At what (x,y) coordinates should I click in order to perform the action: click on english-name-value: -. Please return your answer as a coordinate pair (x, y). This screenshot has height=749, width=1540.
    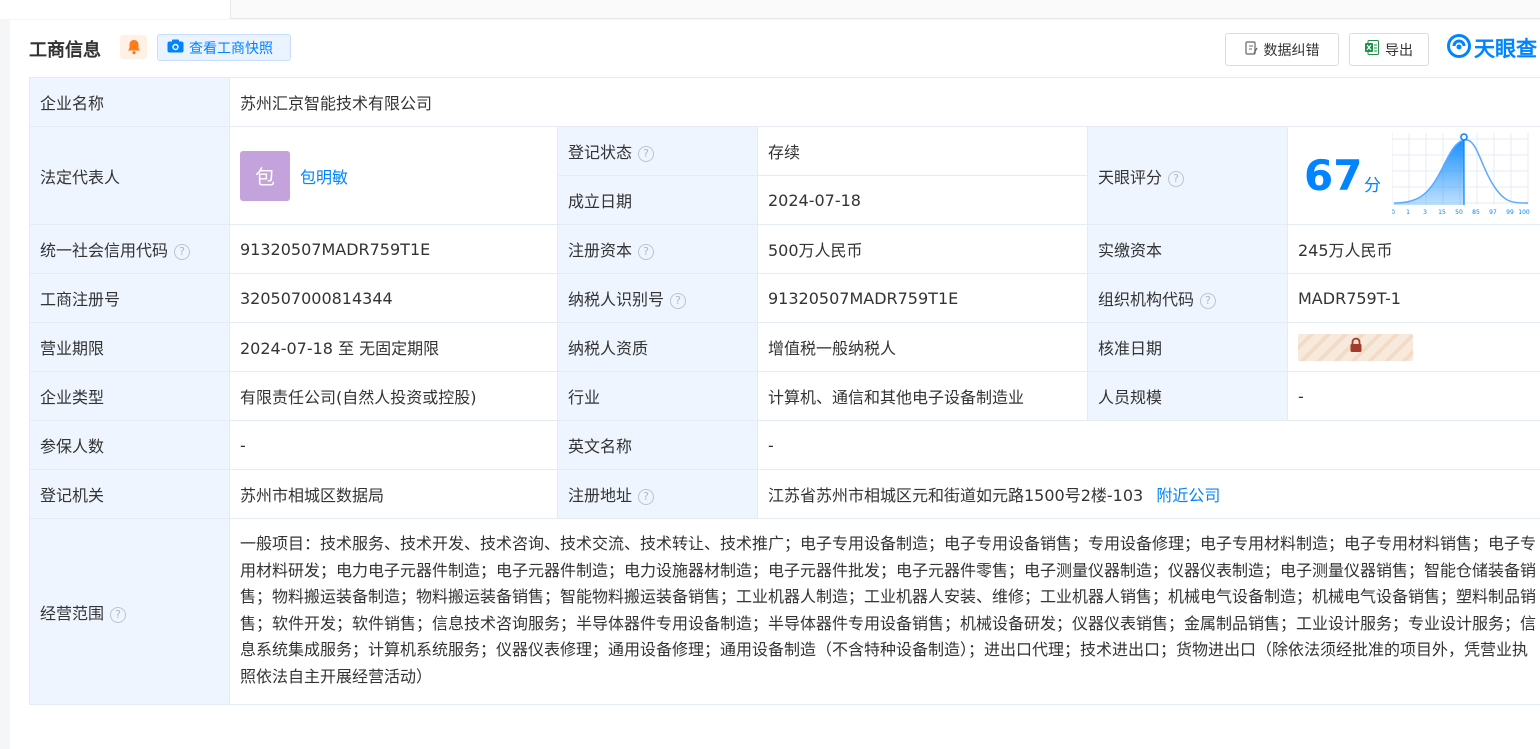
    Looking at the image, I should click on (1148, 445).